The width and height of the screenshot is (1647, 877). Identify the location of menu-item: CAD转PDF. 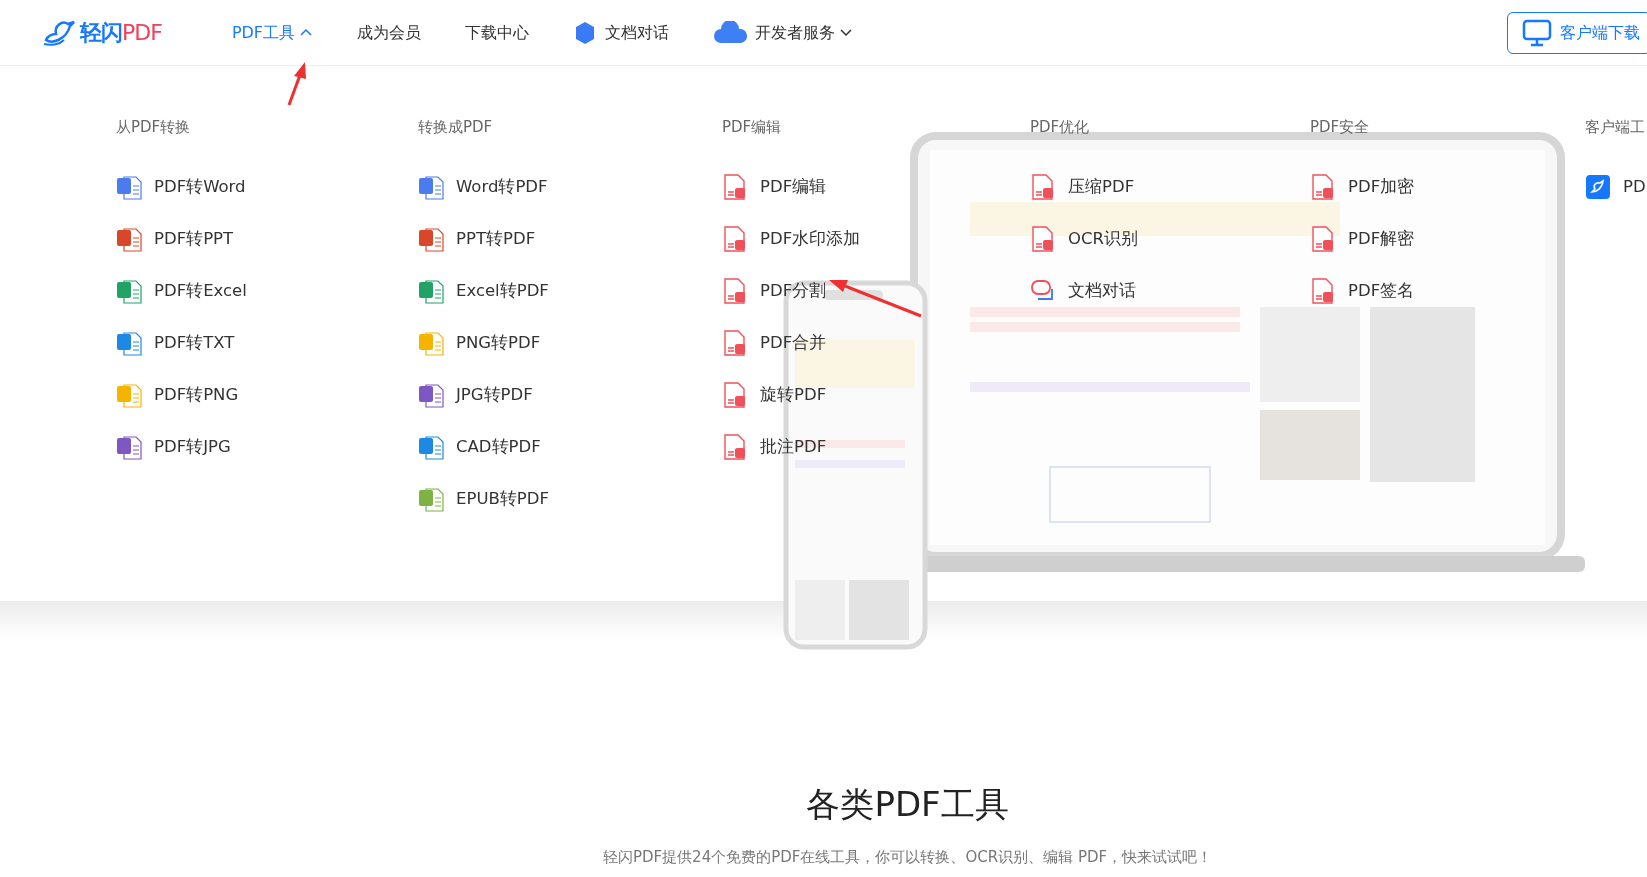
(570, 447).